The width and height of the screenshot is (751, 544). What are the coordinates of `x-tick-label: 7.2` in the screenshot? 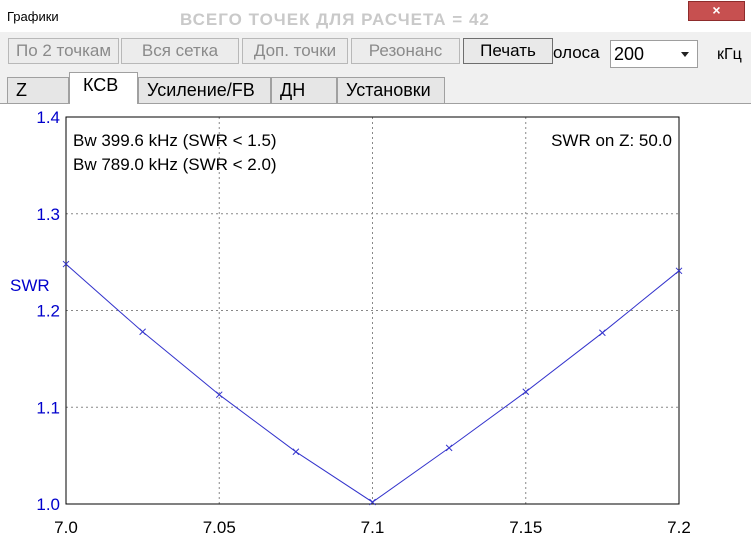 It's located at (679, 527).